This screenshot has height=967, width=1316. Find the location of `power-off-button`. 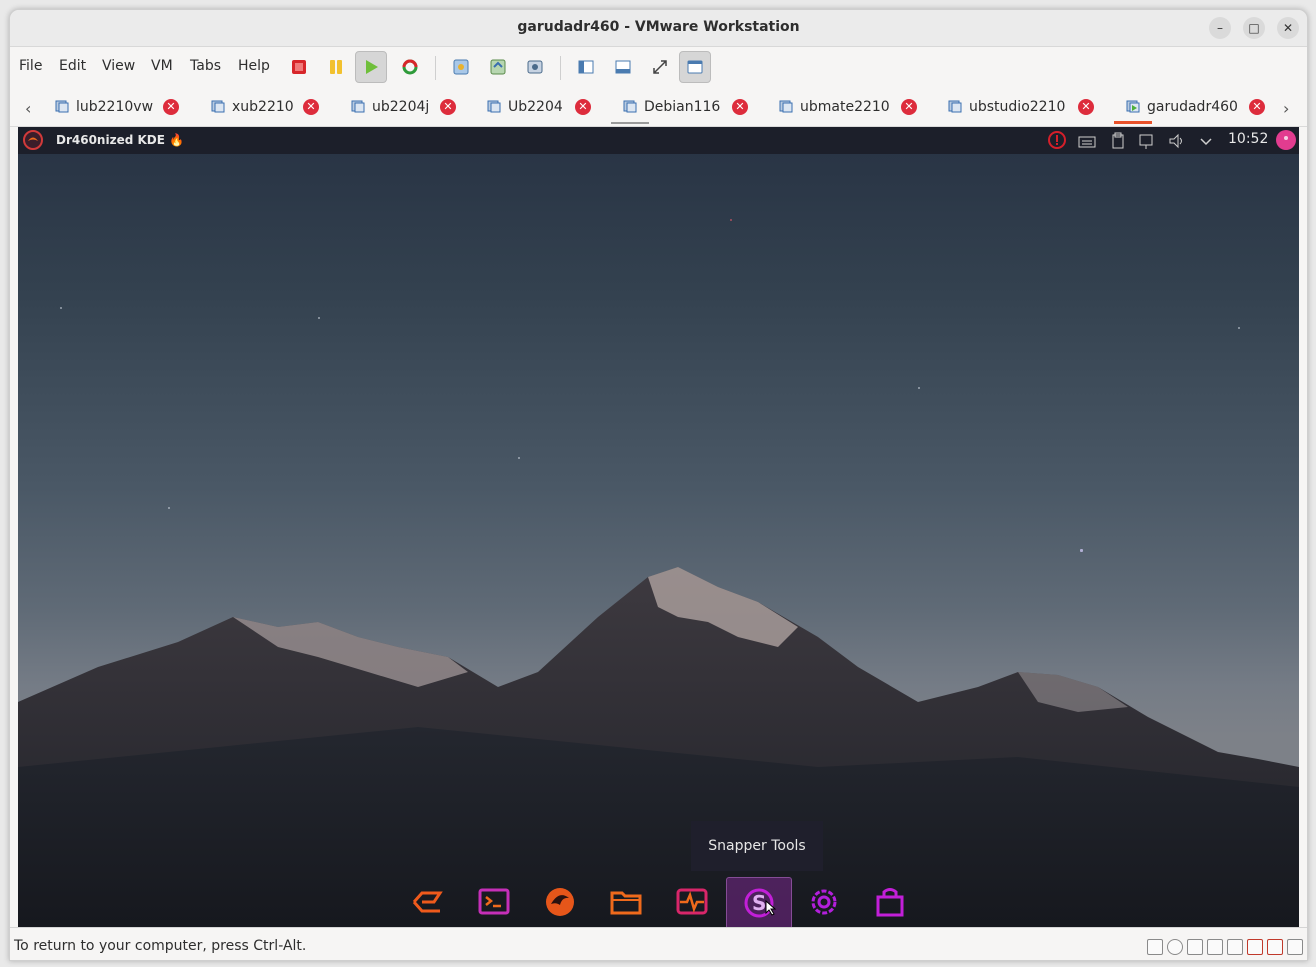

power-off-button is located at coordinates (299, 67).